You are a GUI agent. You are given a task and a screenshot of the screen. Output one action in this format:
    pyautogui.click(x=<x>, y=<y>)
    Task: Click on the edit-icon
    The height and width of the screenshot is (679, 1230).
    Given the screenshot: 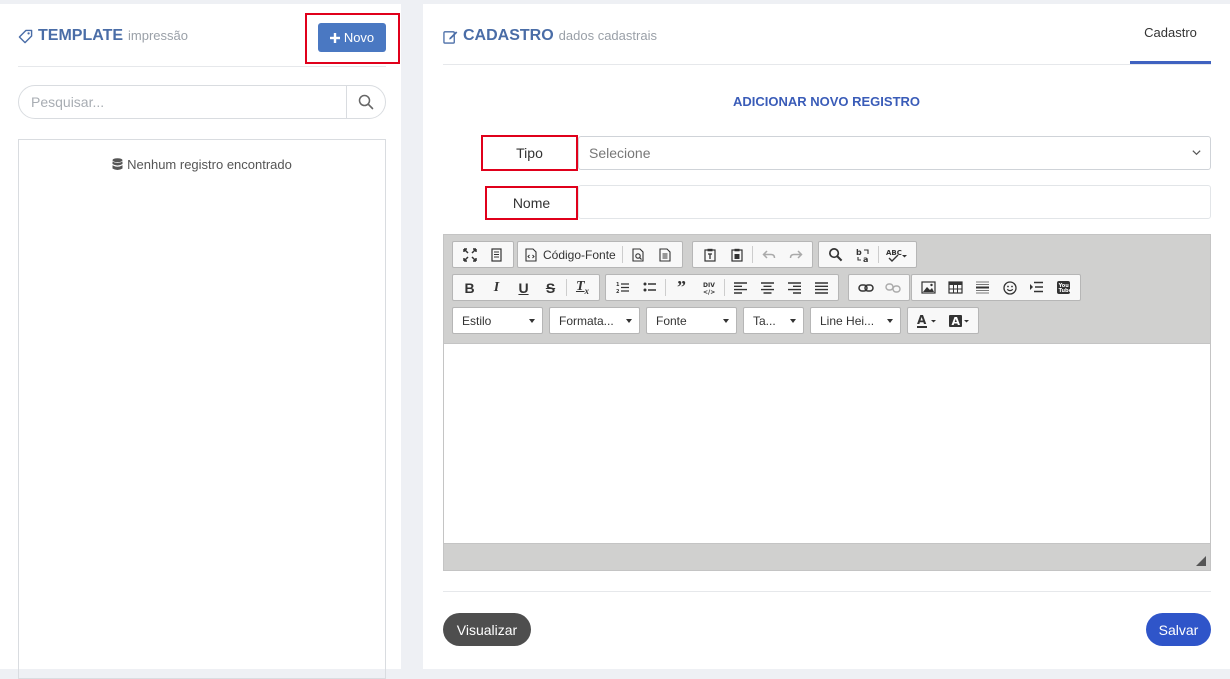 What is the action you would take?
    pyautogui.click(x=450, y=37)
    